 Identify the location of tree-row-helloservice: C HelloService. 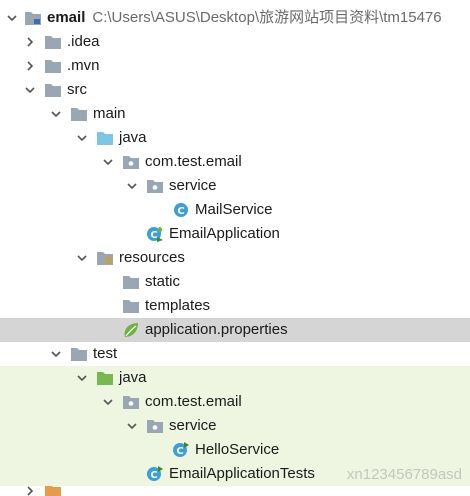
(235, 450).